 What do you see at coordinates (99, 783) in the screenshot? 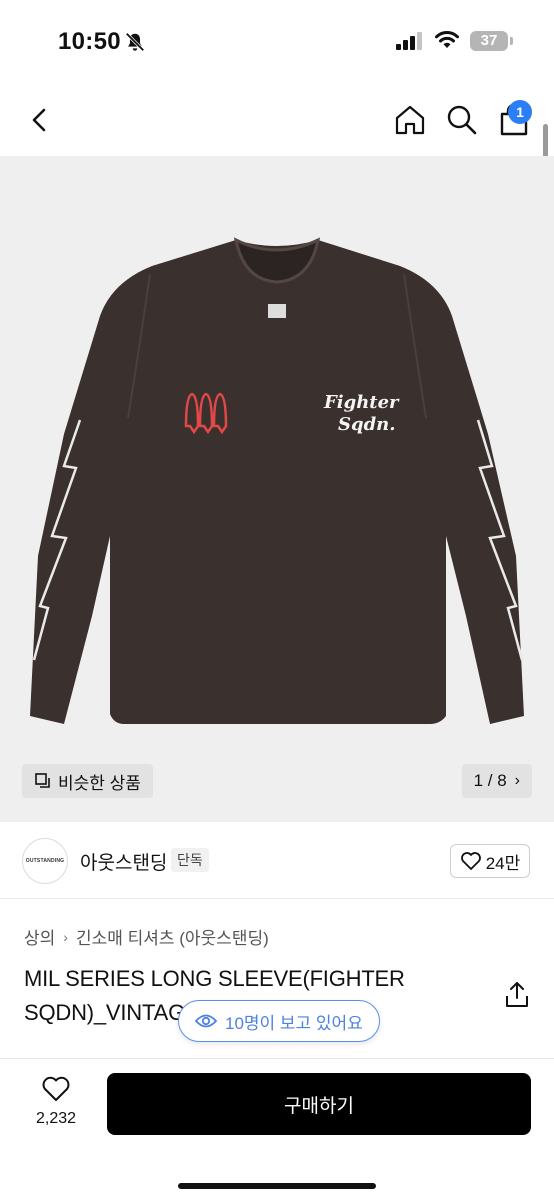
I see `similar-products-label: 비슷한 상품` at bounding box center [99, 783].